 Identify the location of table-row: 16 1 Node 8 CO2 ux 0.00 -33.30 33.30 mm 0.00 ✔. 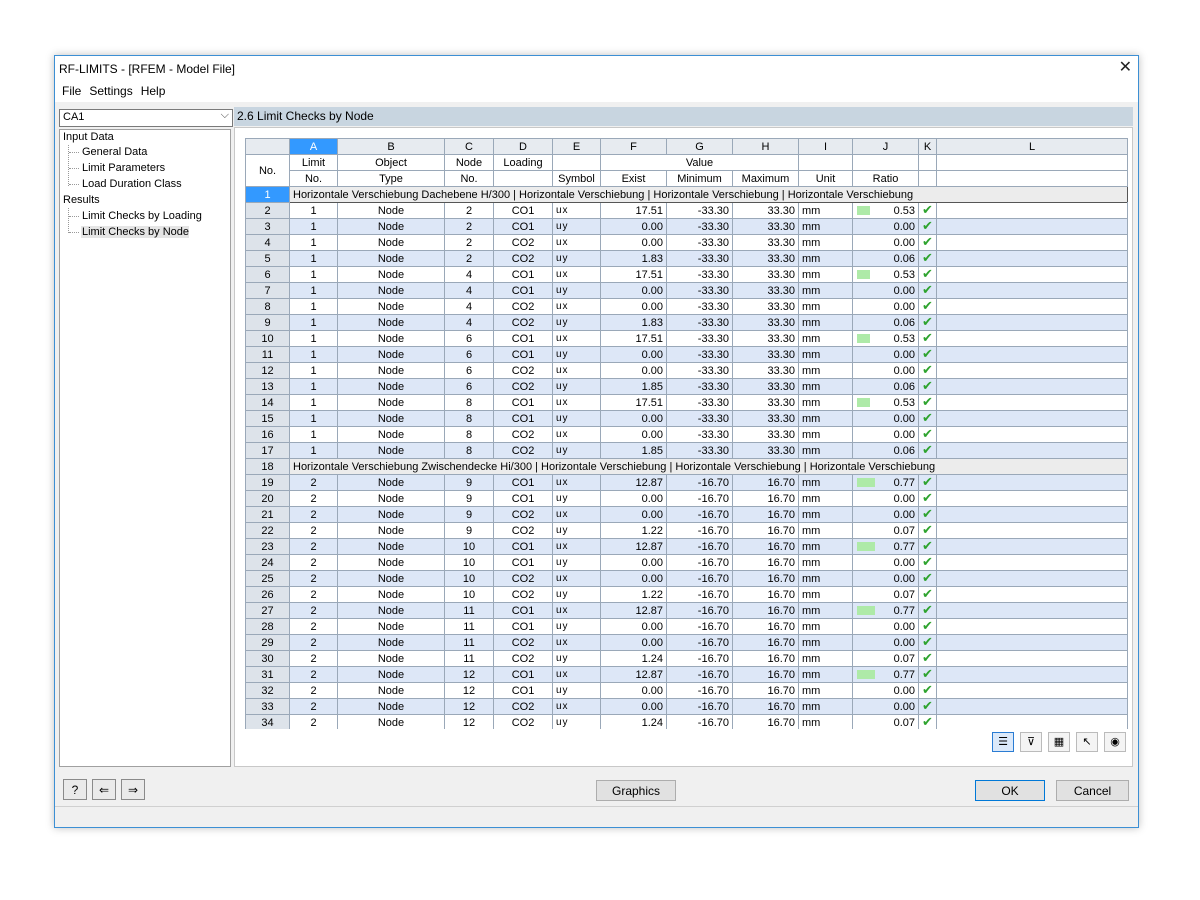
(686, 434).